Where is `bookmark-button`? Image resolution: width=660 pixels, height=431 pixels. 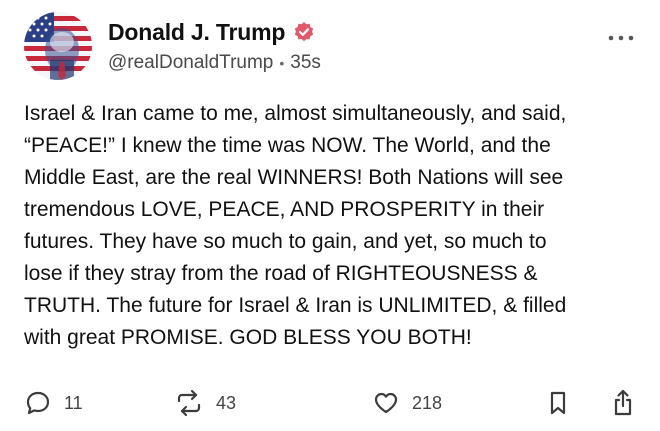 bookmark-button is located at coordinates (558, 403).